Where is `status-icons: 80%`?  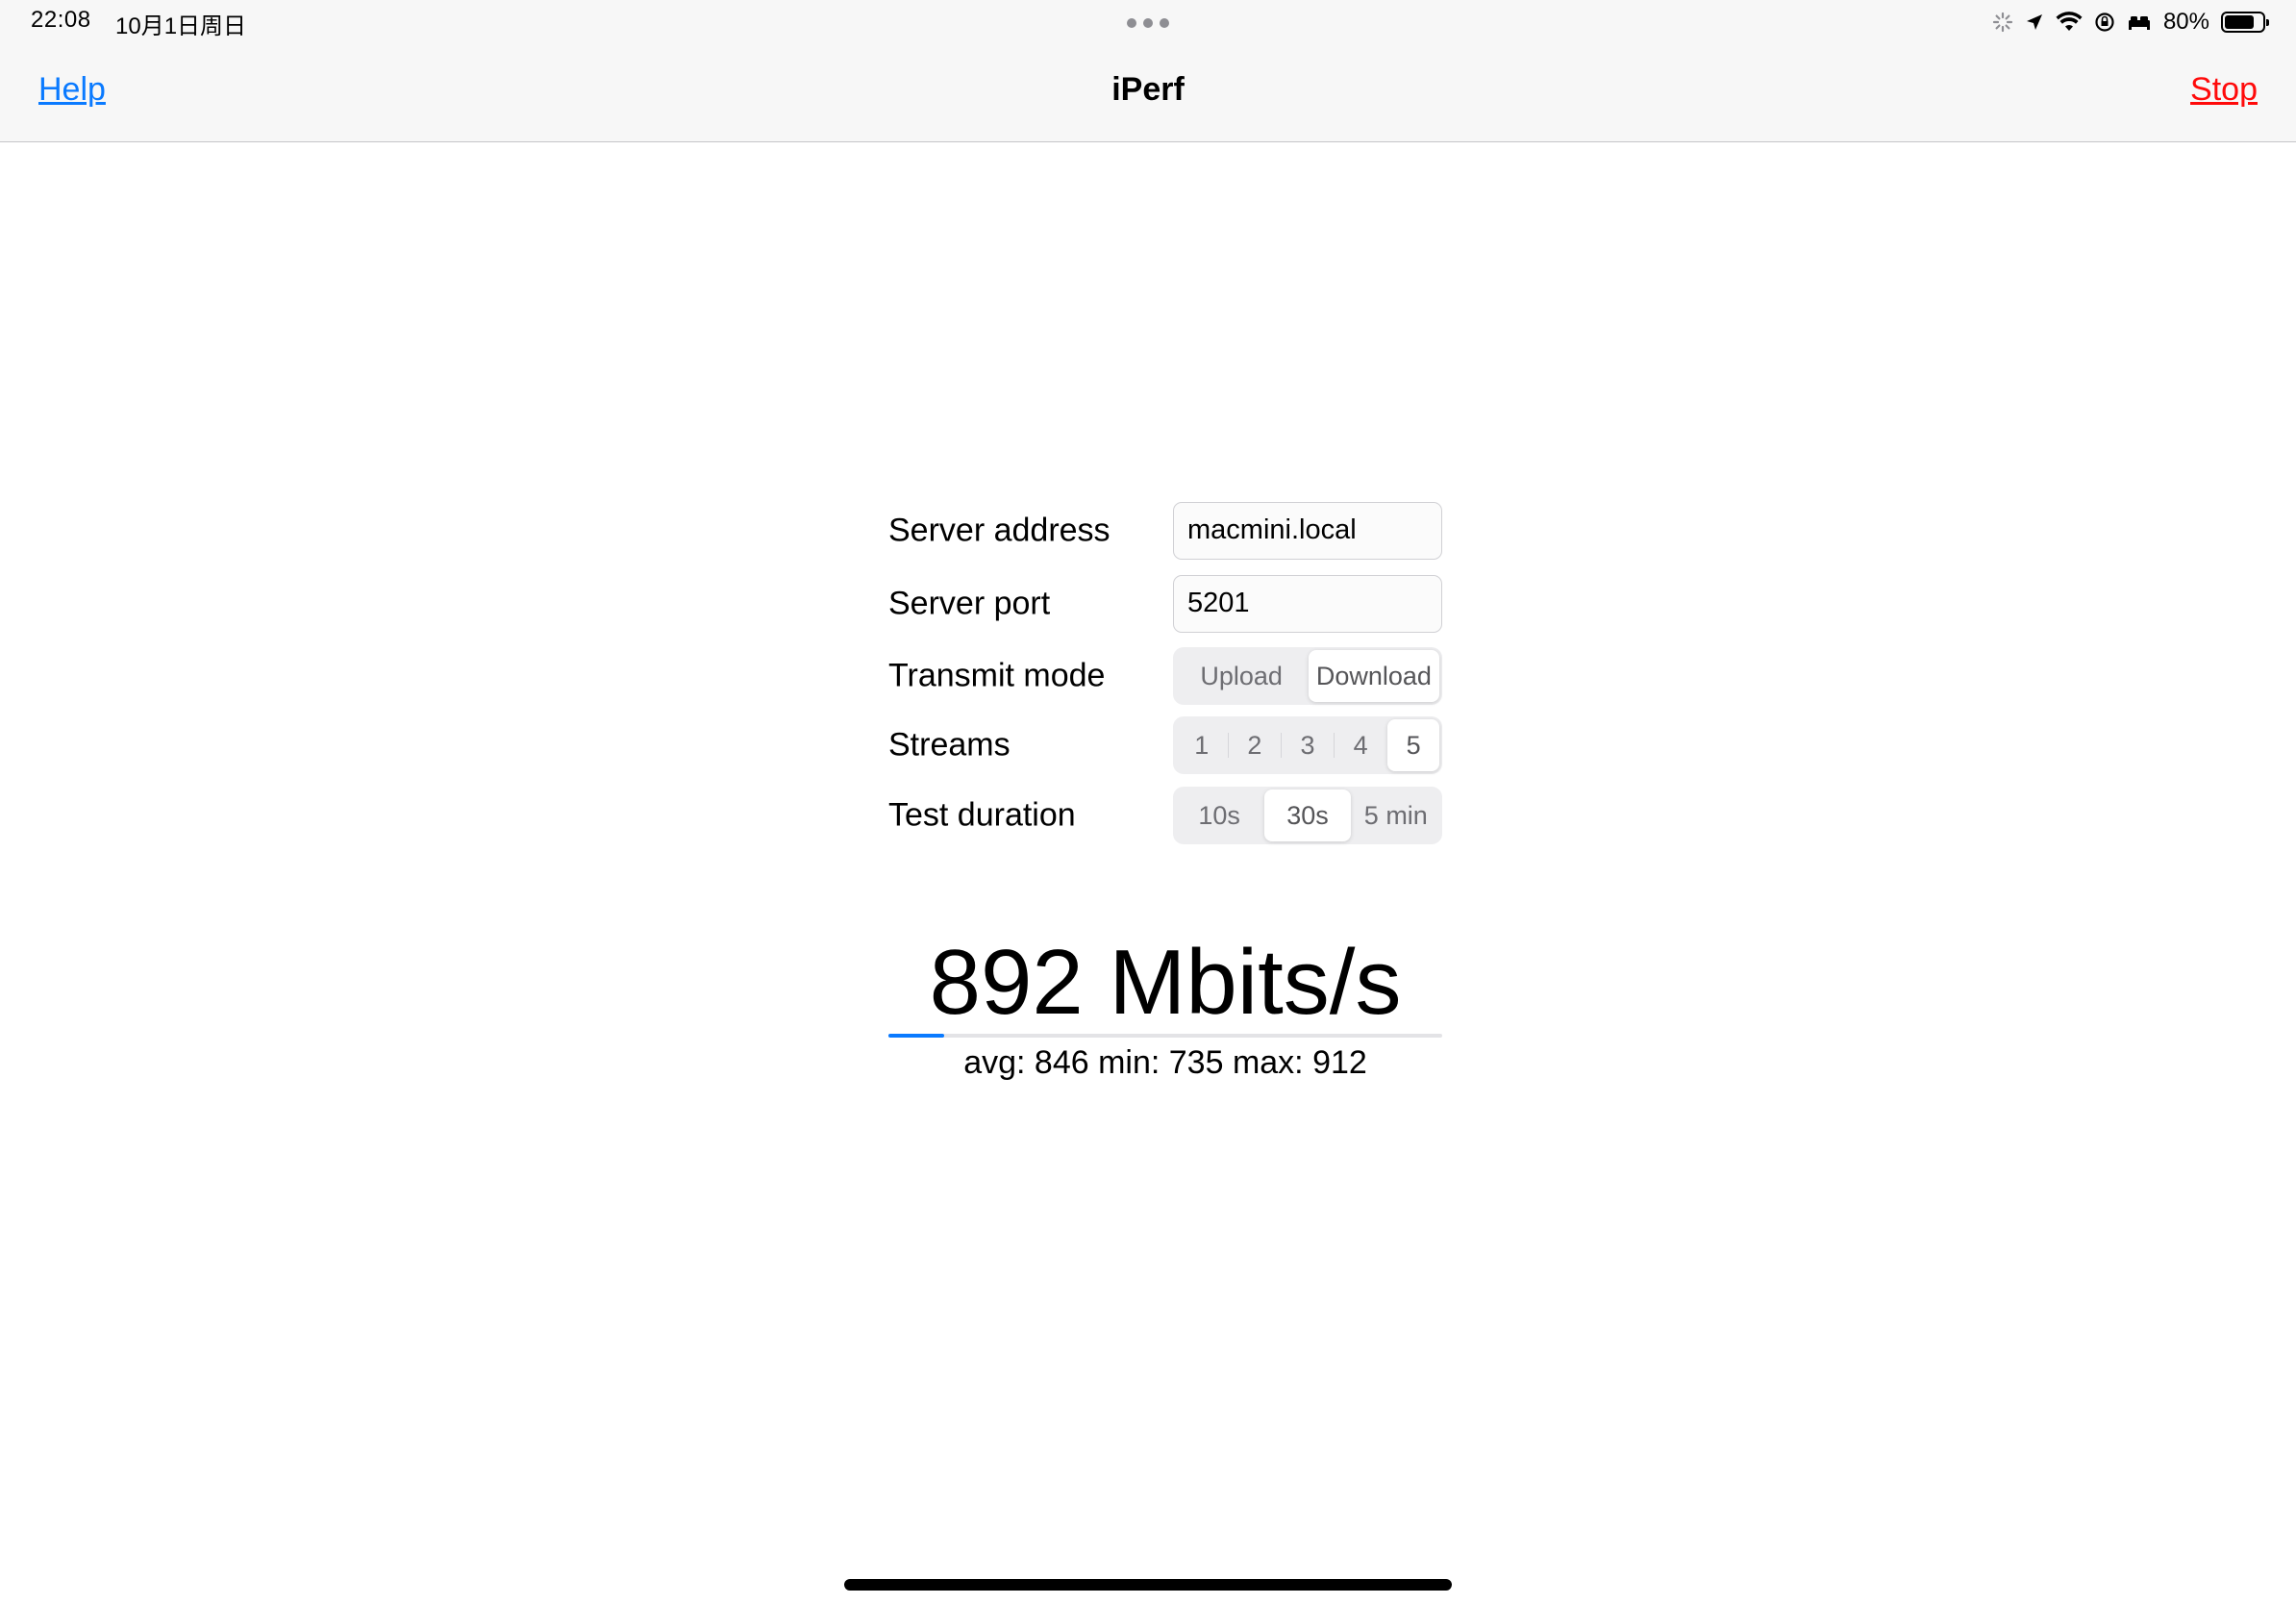
status-icons: 80% is located at coordinates (2130, 22).